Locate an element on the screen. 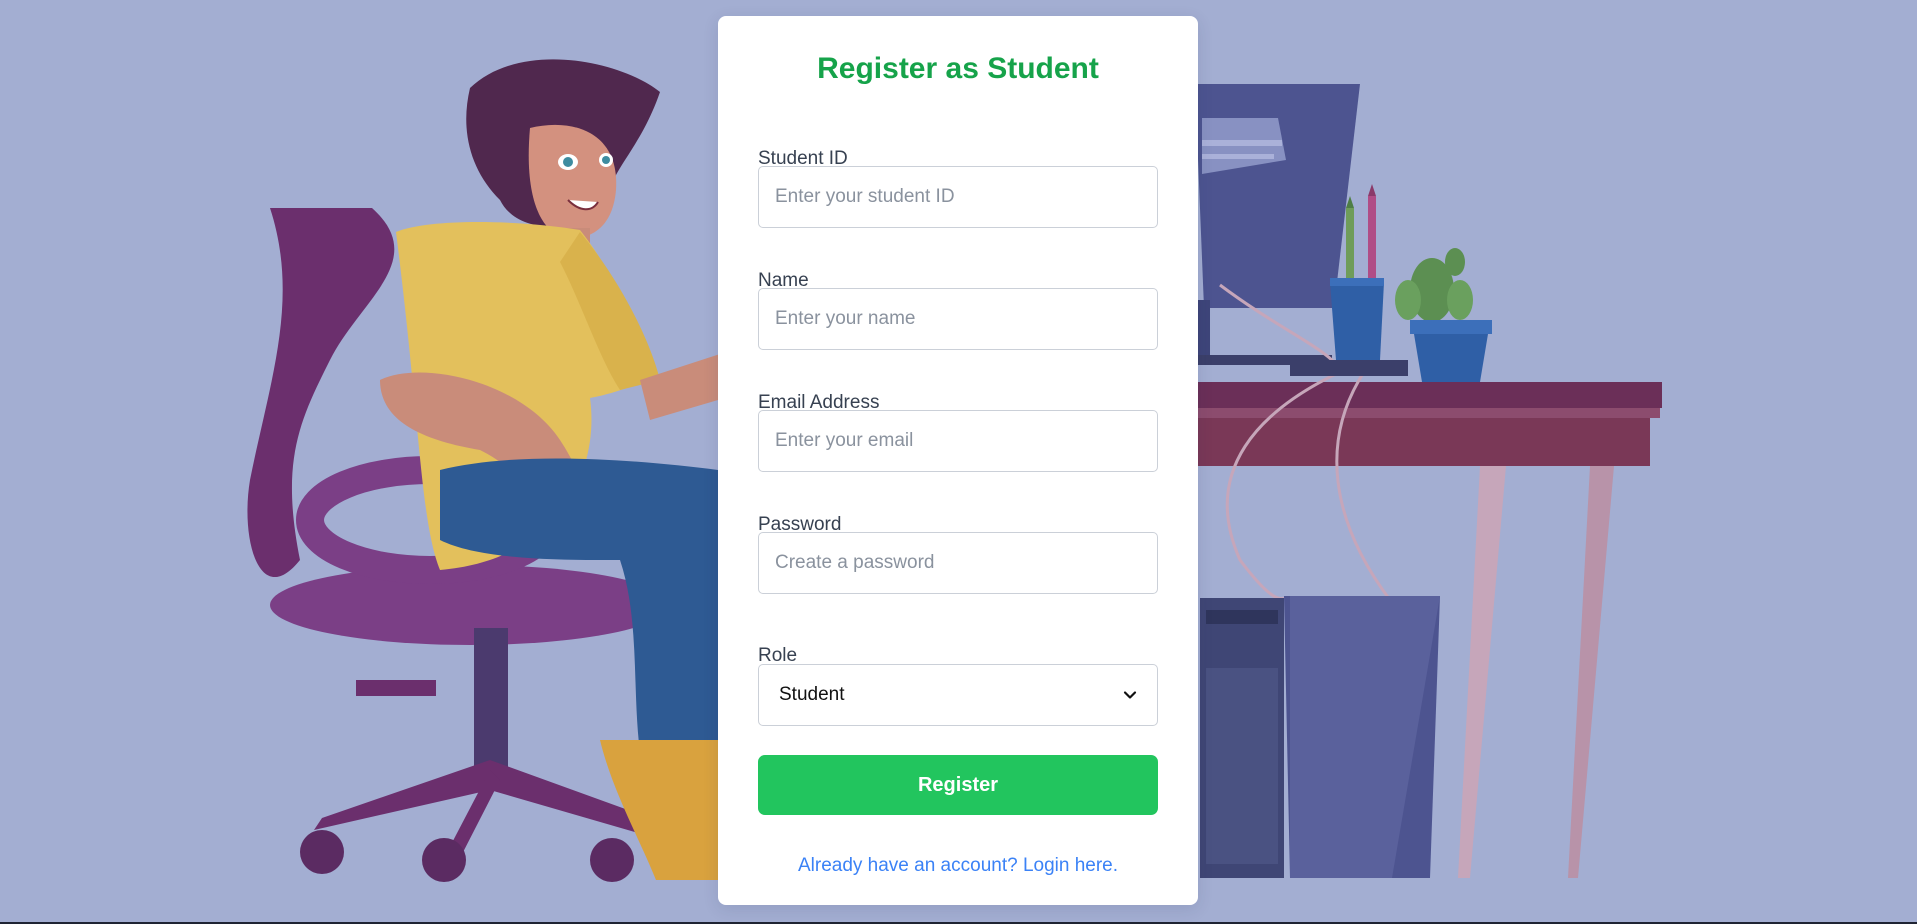  keyboard-illustration is located at coordinates (1349, 368).